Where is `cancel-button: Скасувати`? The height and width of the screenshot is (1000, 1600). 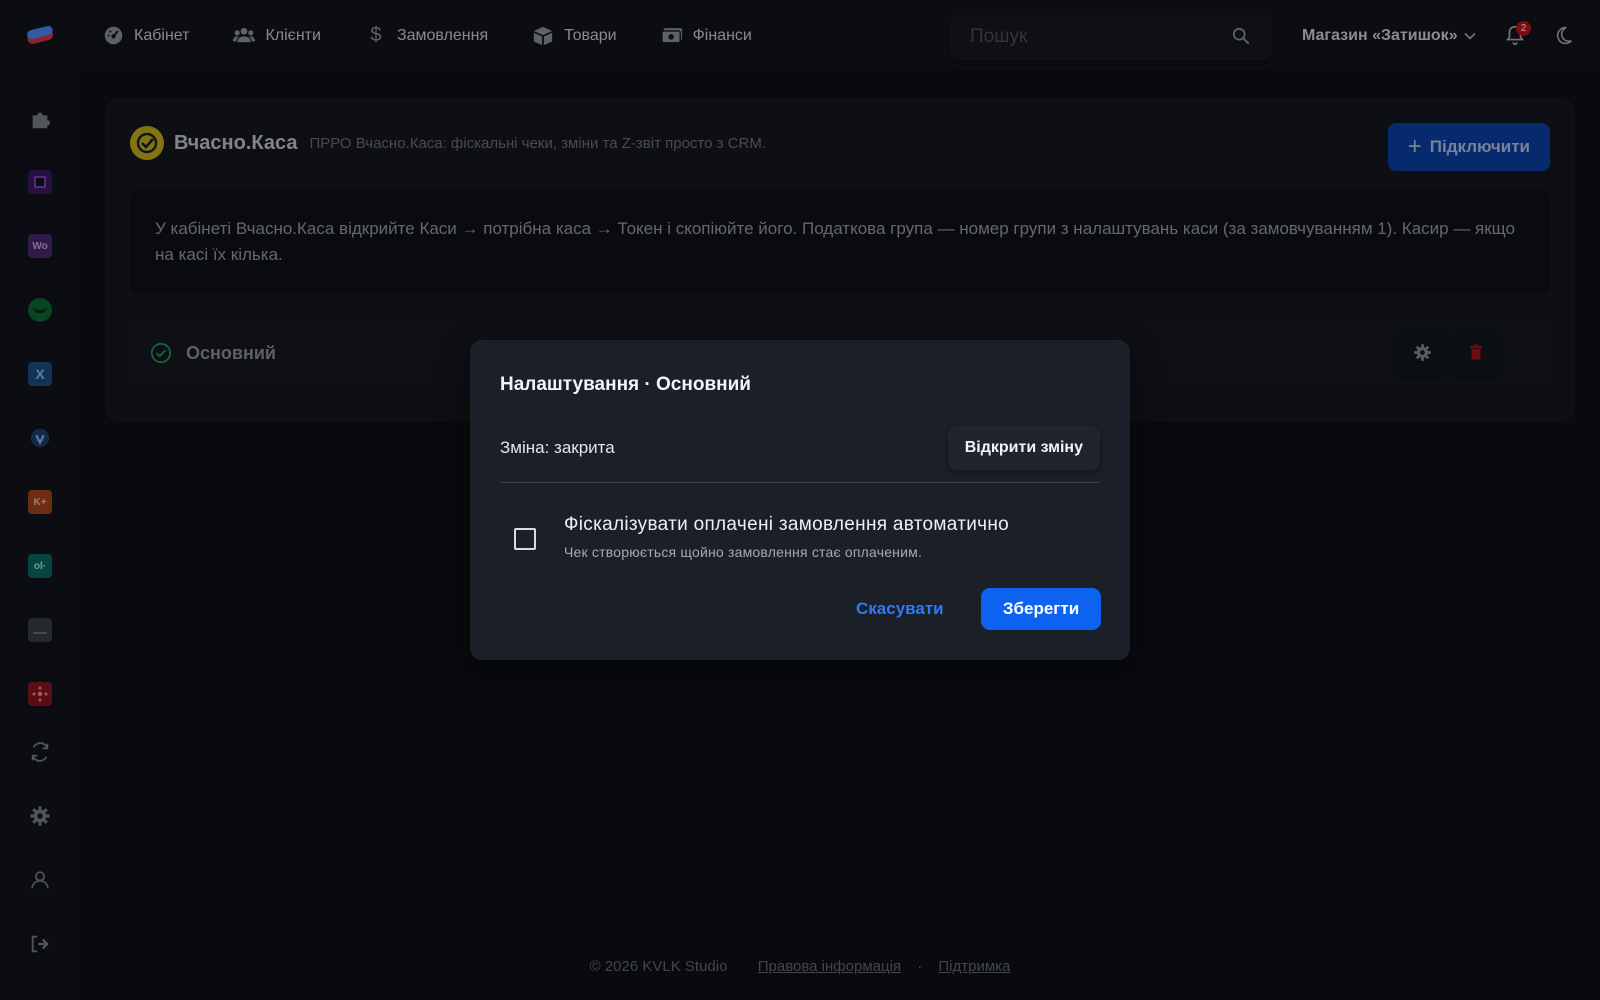 cancel-button: Скасувати is located at coordinates (900, 609).